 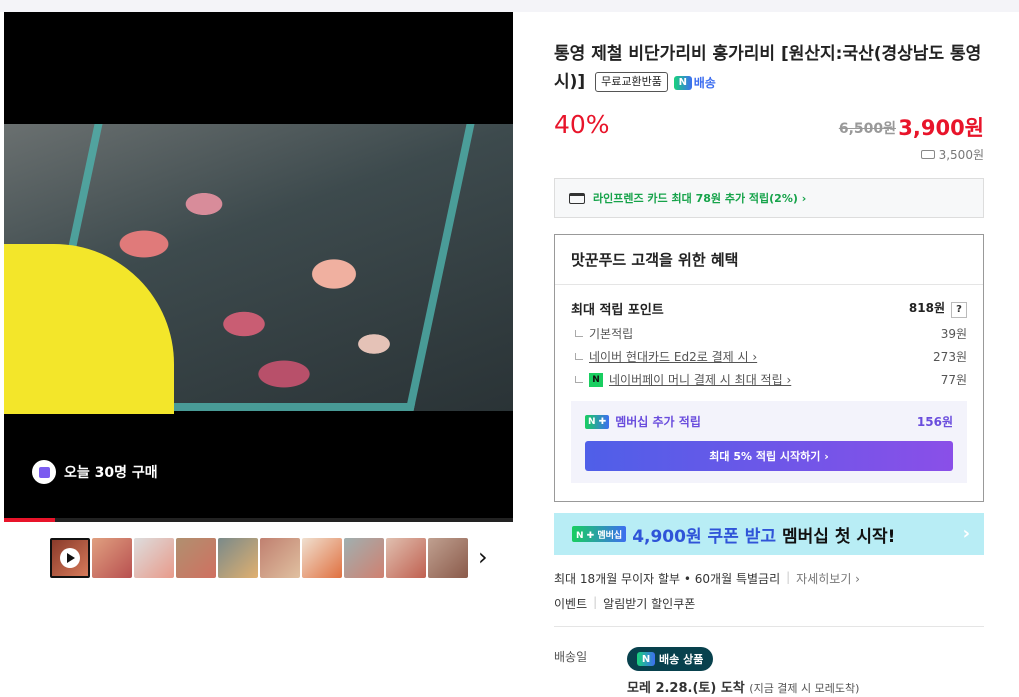 I want to click on coupon-link: 알림받기 할인쿠폰, so click(x=649, y=603).